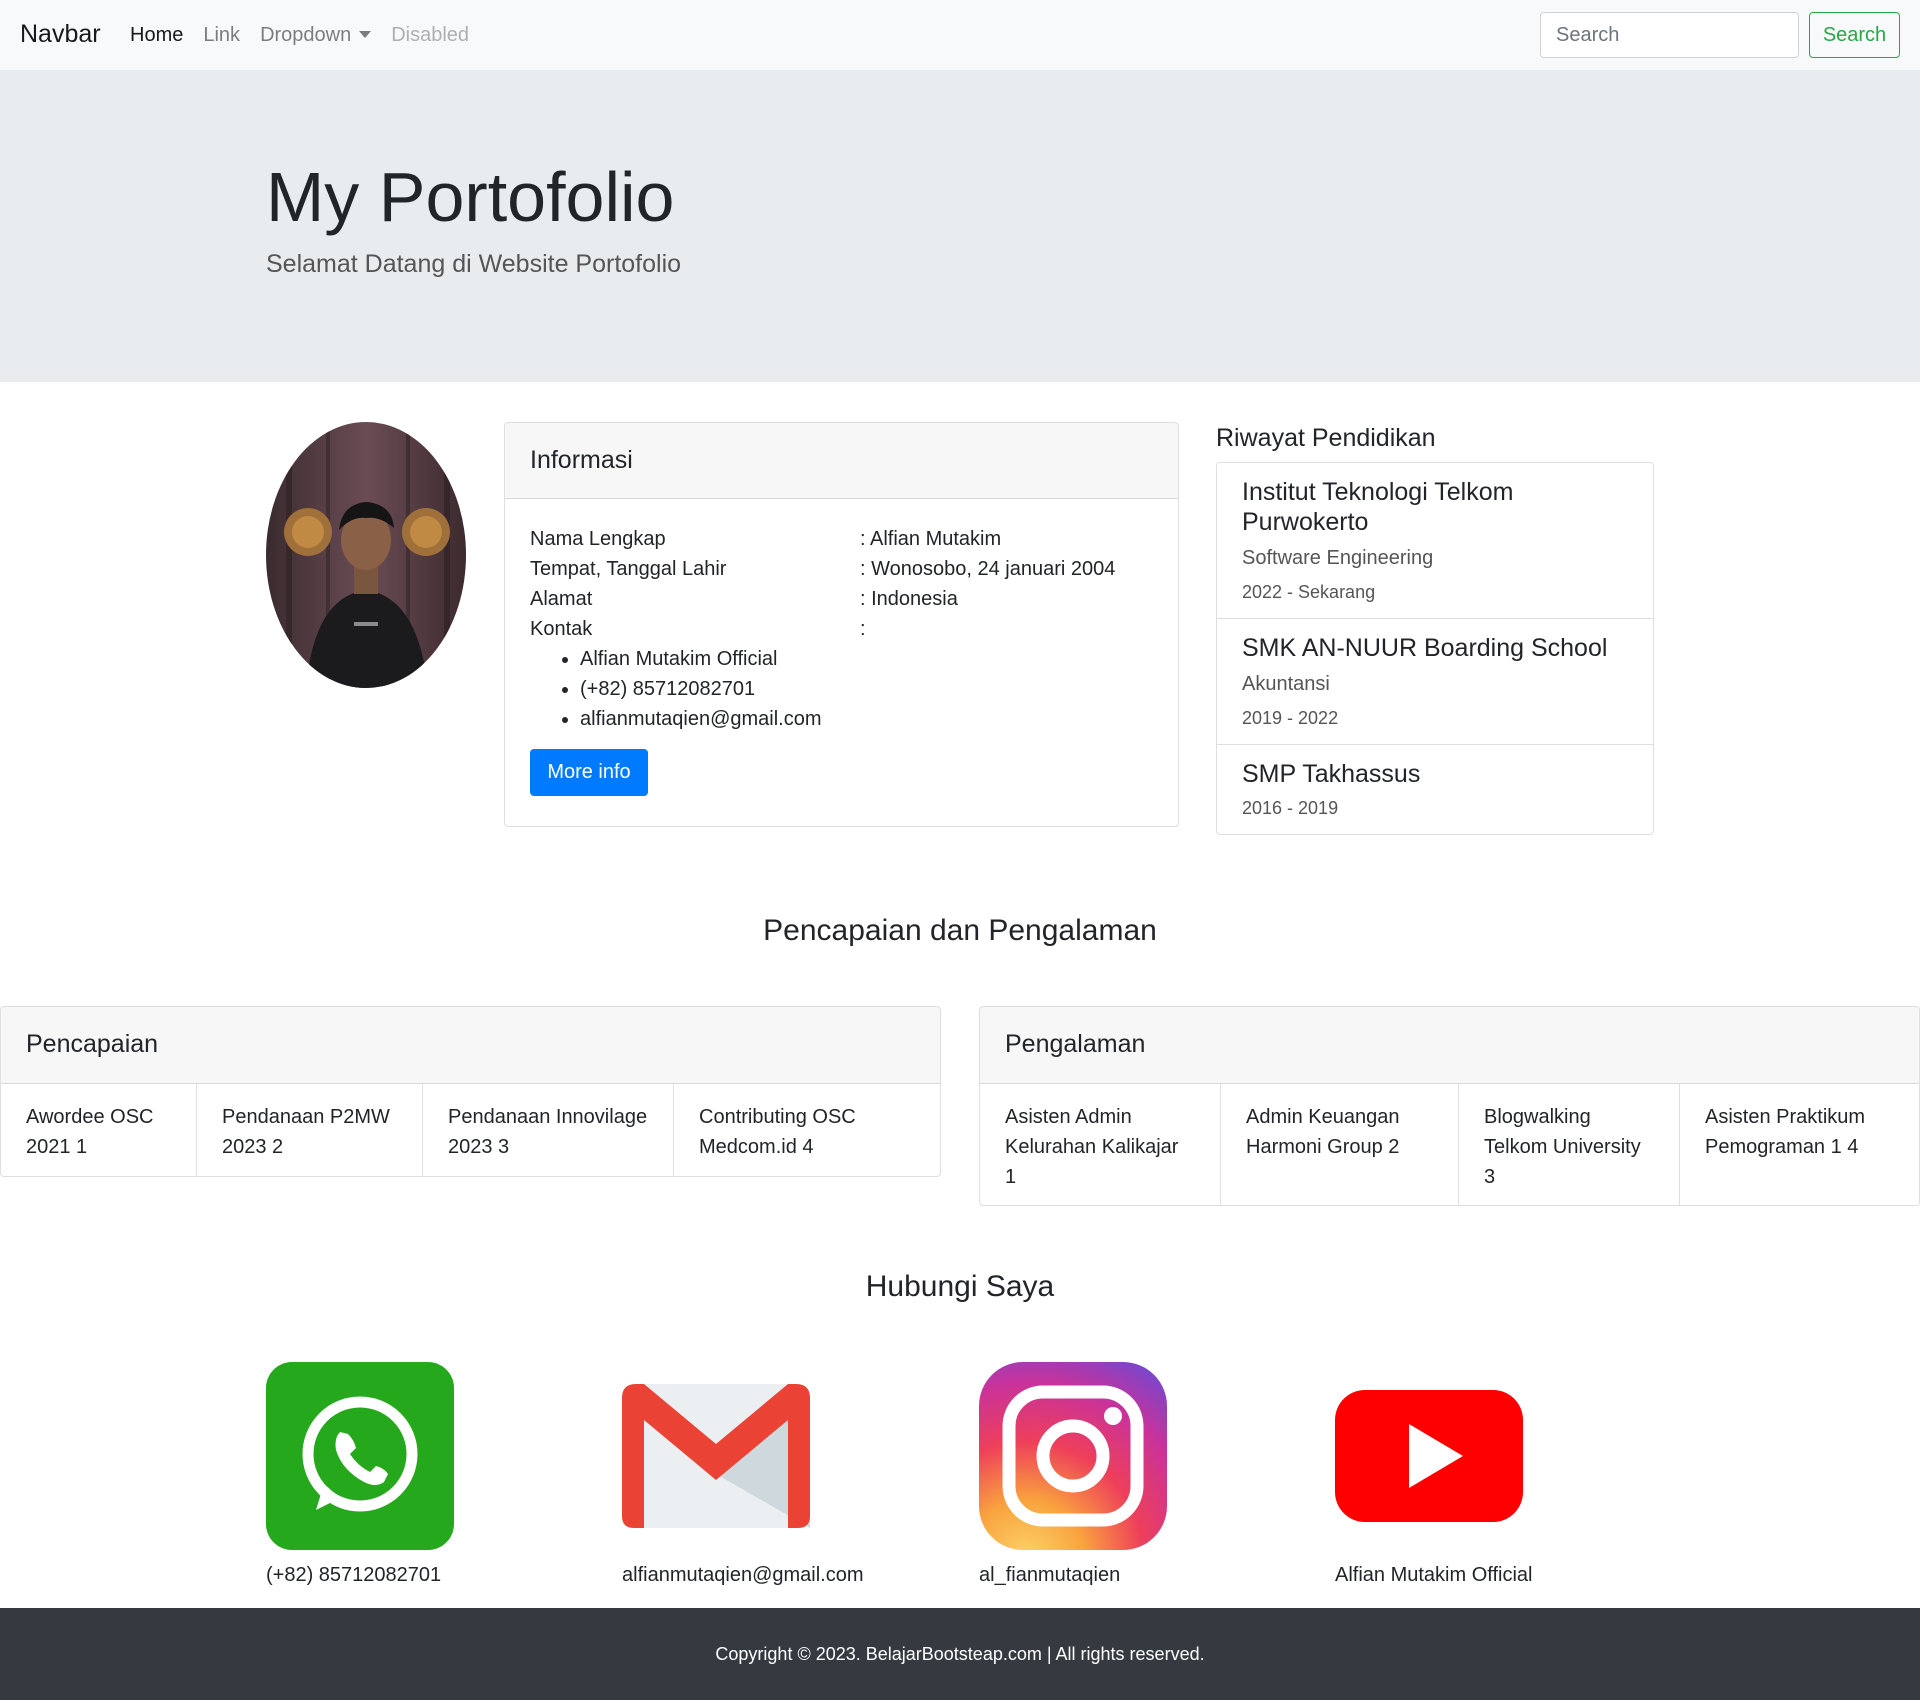 The width and height of the screenshot is (1920, 1700). What do you see at coordinates (1286, 684) in the screenshot?
I see `school-major: Akuntansi` at bounding box center [1286, 684].